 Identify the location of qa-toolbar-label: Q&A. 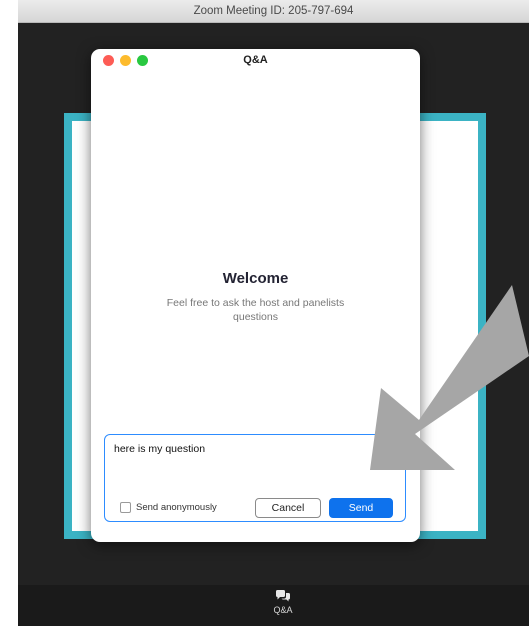
(283, 610).